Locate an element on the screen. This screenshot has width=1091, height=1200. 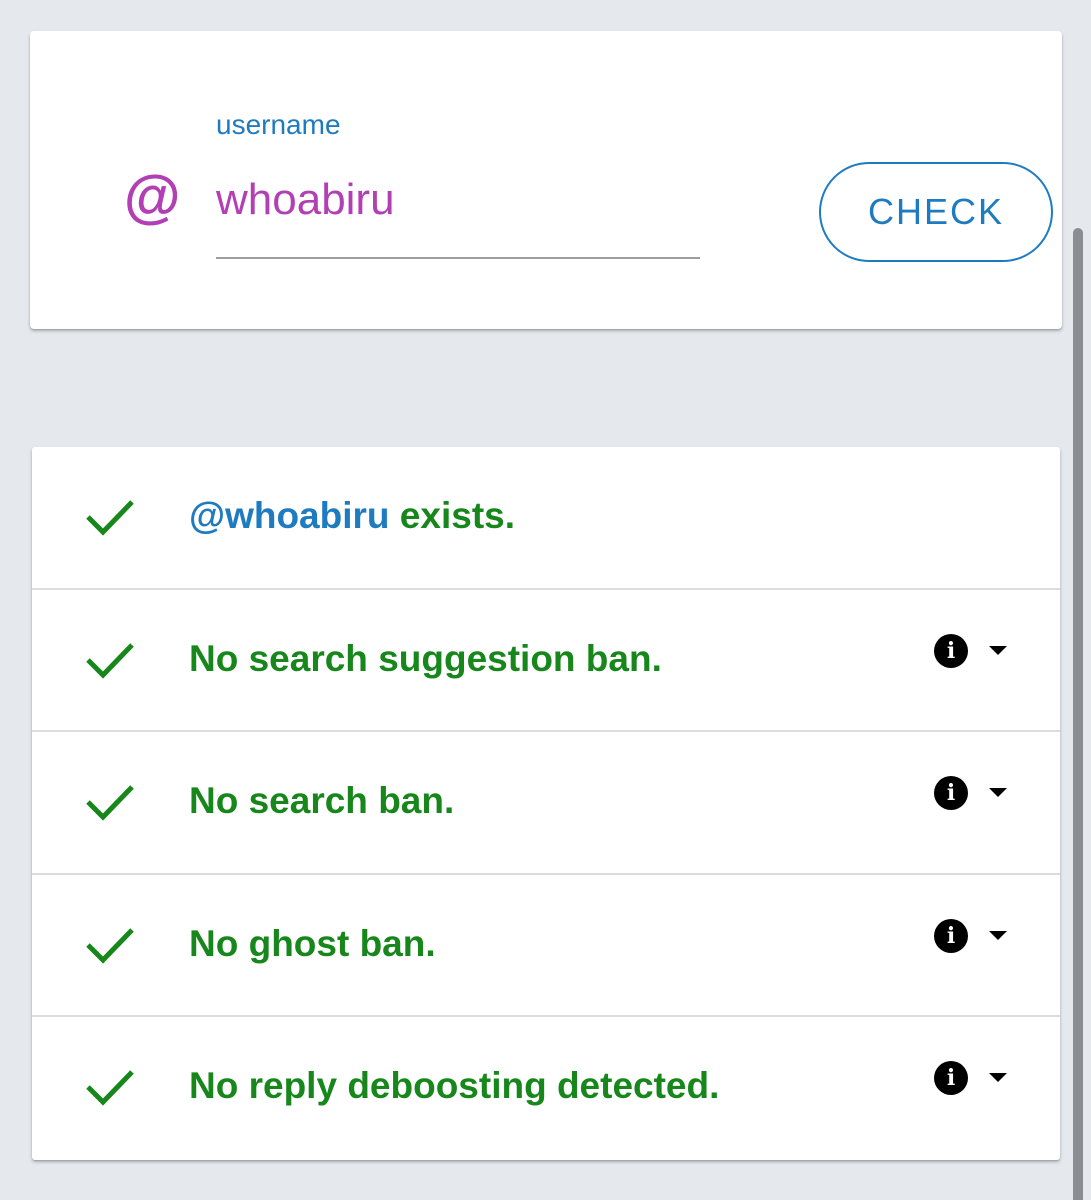
username-input is located at coordinates (458, 200).